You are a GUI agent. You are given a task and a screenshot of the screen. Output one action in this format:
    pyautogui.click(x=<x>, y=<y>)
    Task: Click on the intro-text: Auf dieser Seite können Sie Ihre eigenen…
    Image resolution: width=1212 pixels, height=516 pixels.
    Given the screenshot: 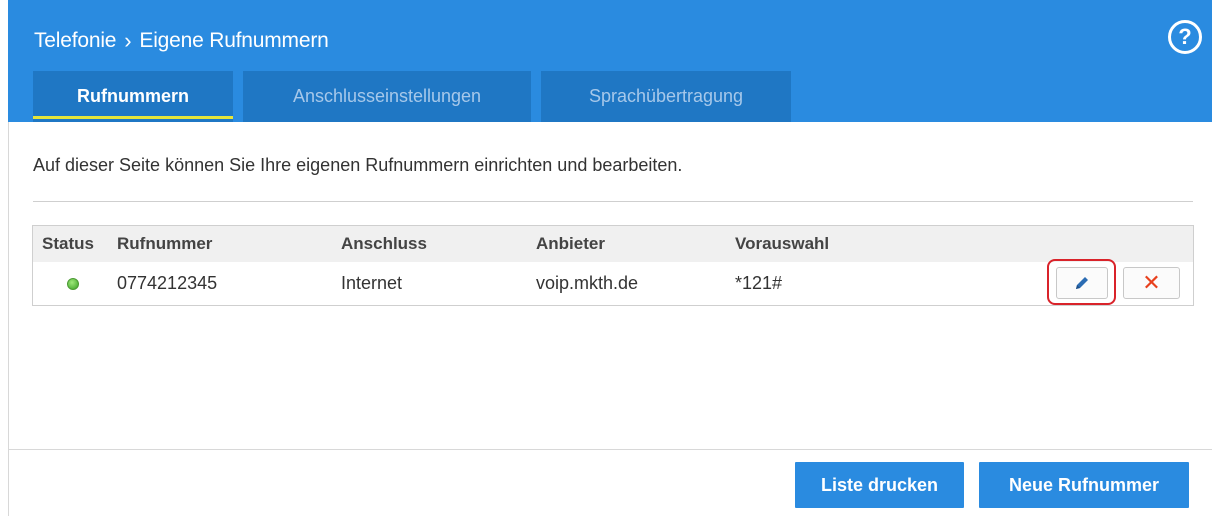 What is the action you would take?
    pyautogui.click(x=358, y=165)
    